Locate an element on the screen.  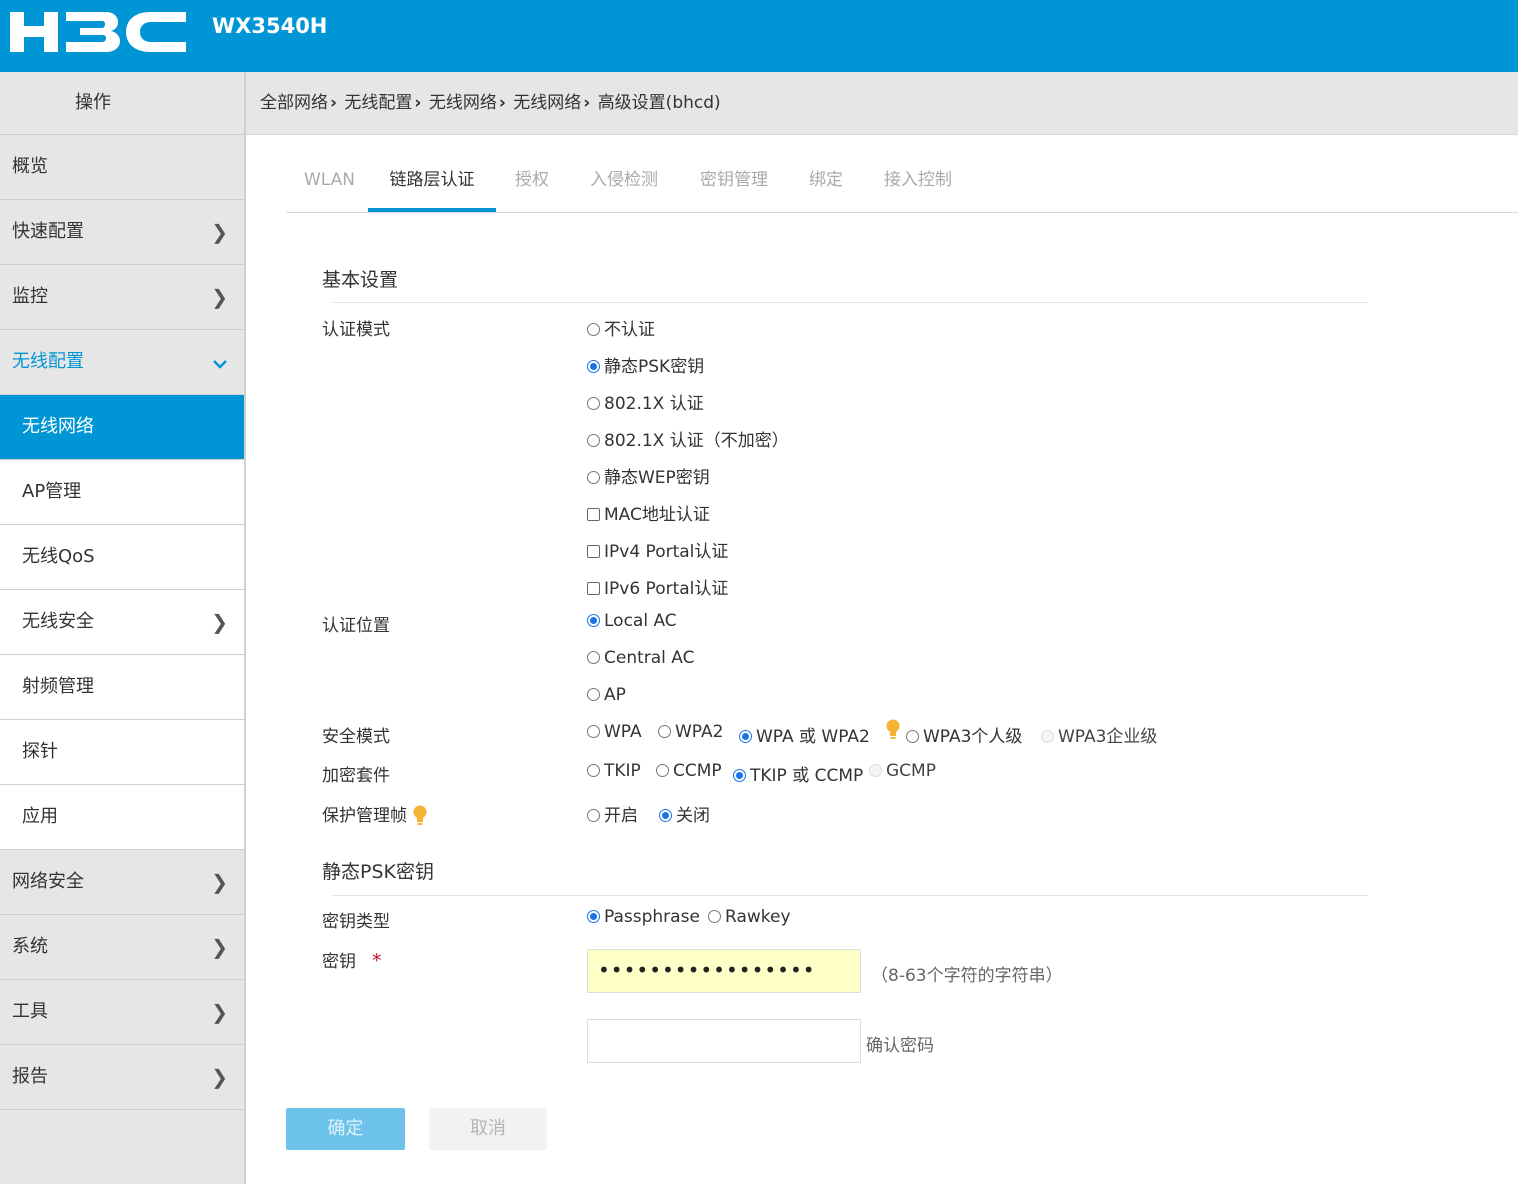
confirm-password-field is located at coordinates (724, 1041).